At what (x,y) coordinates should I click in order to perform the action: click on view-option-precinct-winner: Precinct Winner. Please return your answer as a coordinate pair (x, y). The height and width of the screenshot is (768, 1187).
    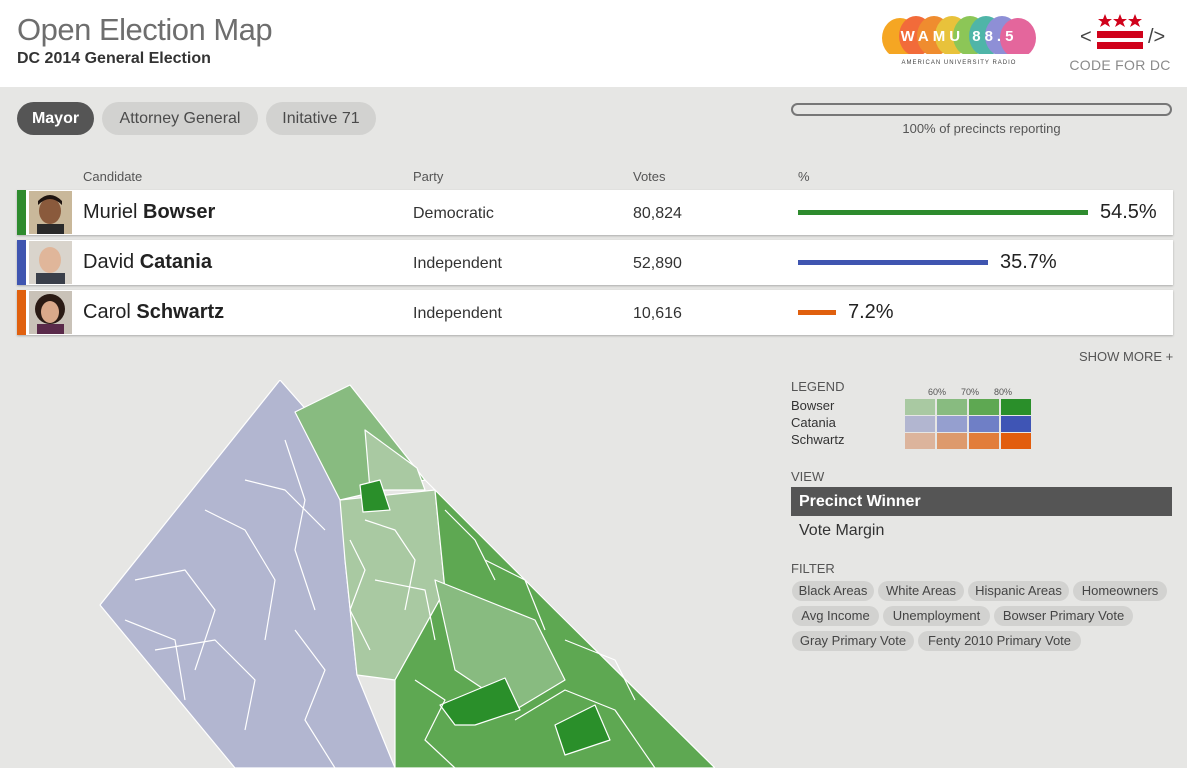
    Looking at the image, I should click on (981, 501).